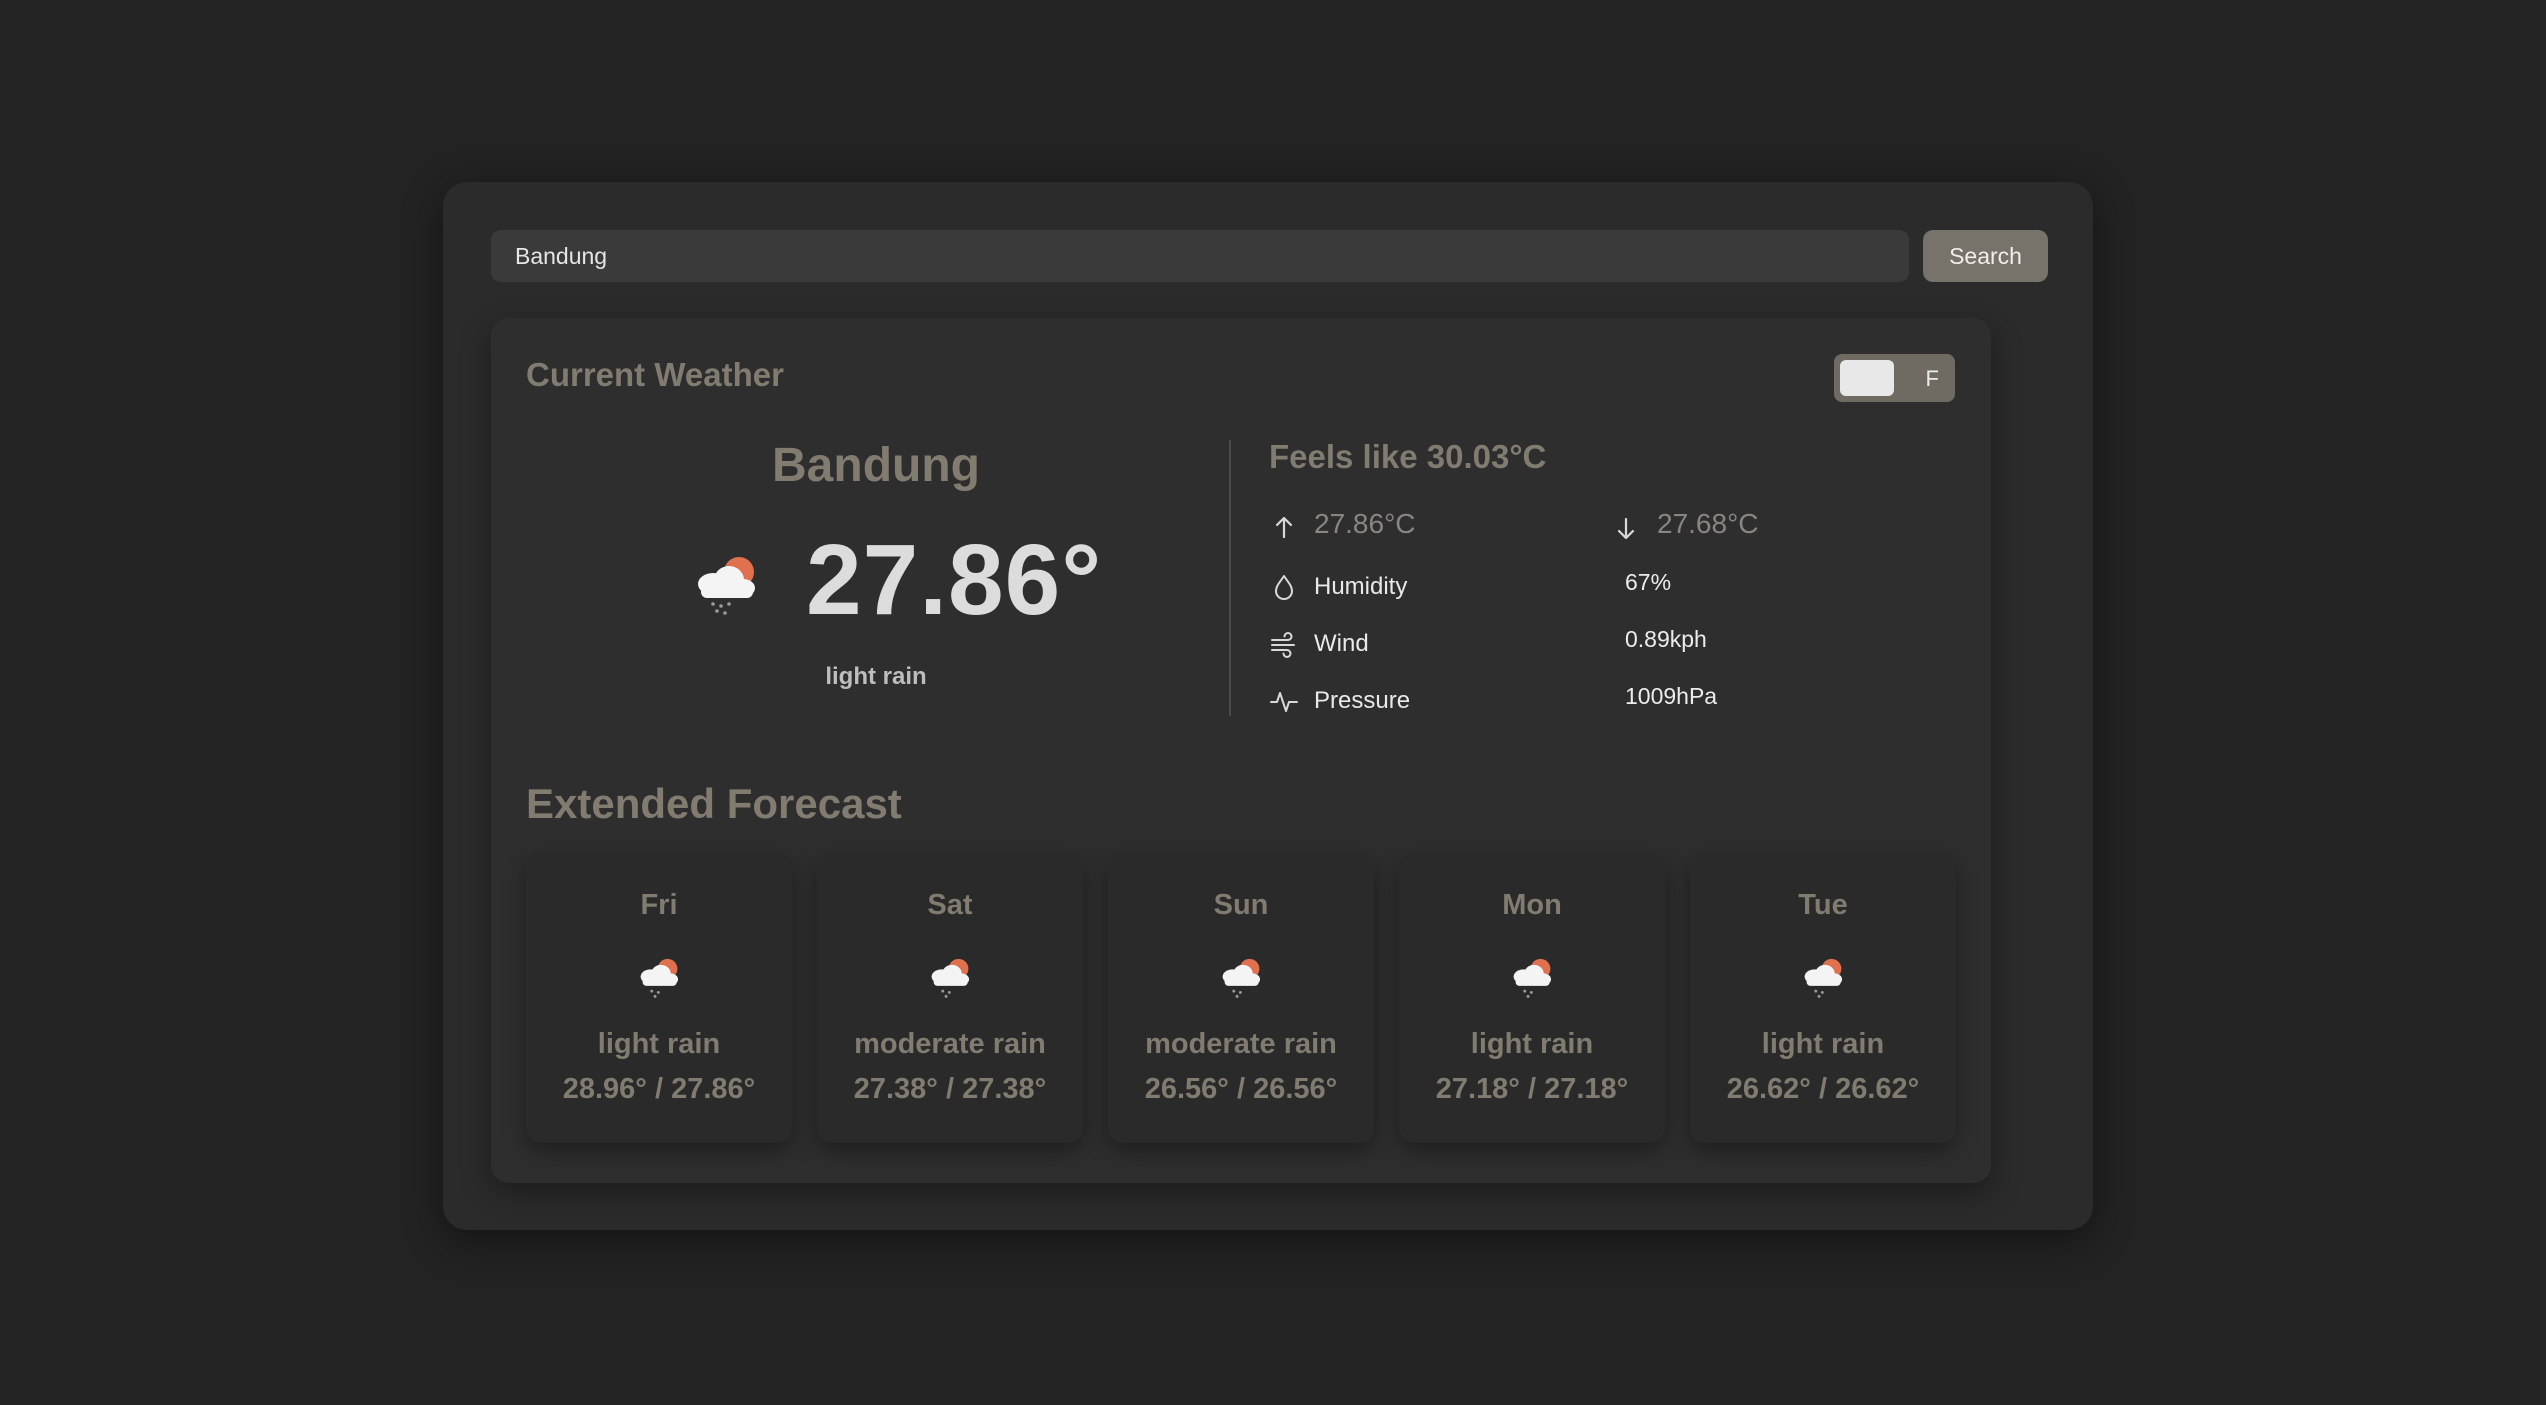  Describe the element at coordinates (1284, 587) in the screenshot. I see `droplet-icon` at that location.